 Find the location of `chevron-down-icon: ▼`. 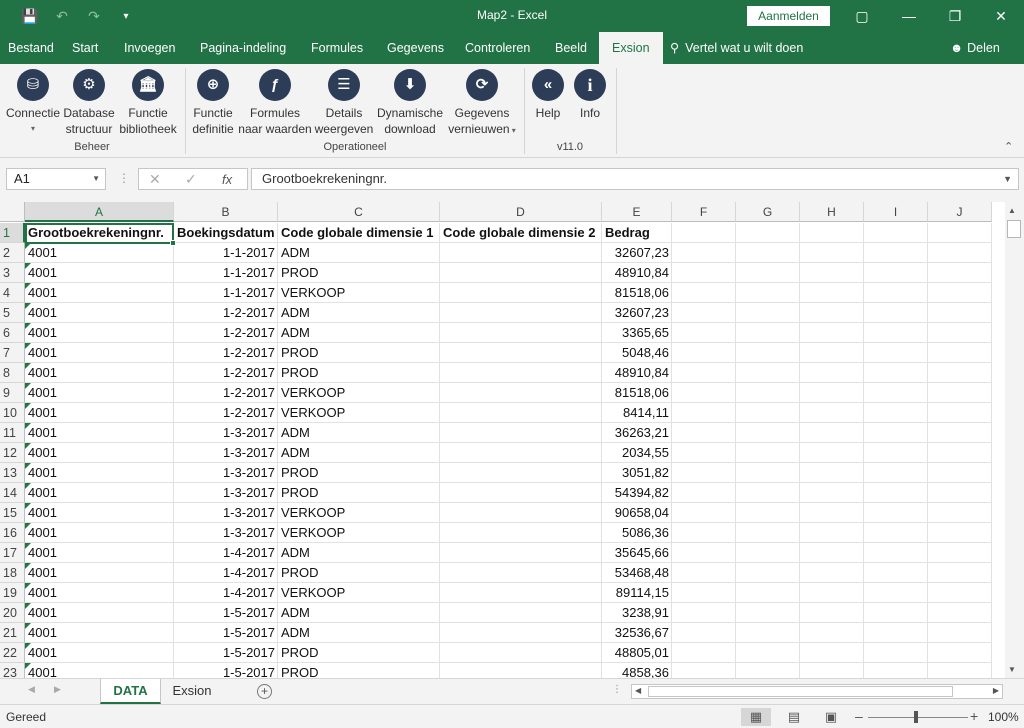

chevron-down-icon: ▼ is located at coordinates (96, 179).